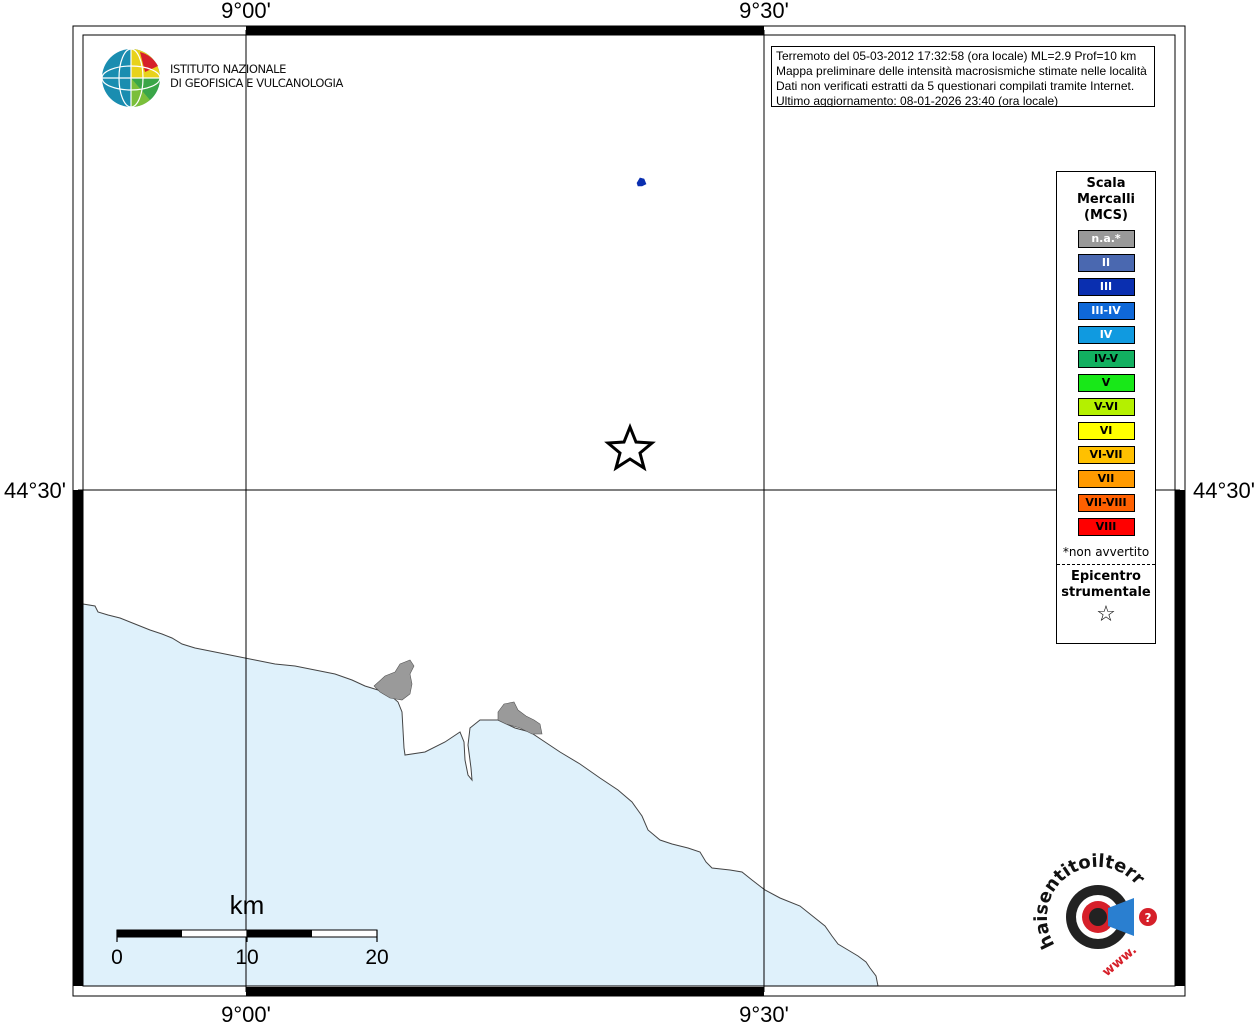  What do you see at coordinates (630, 447) in the screenshot?
I see `epicenter-star-icon` at bounding box center [630, 447].